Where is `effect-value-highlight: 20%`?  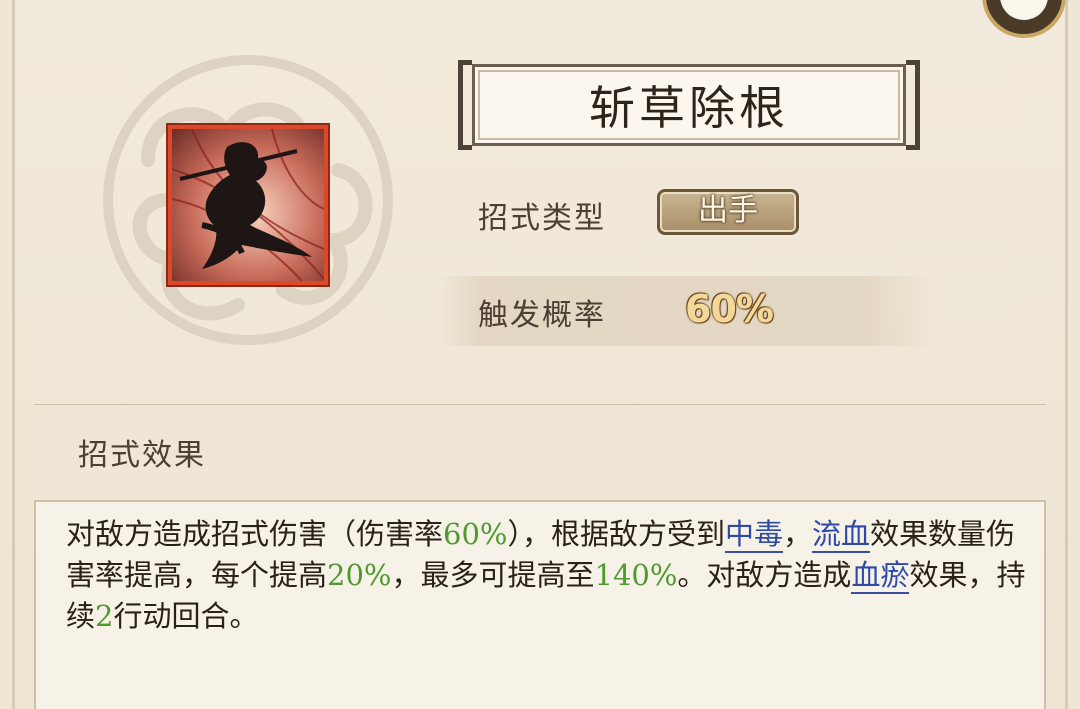
effect-value-highlight: 20% is located at coordinates (359, 575).